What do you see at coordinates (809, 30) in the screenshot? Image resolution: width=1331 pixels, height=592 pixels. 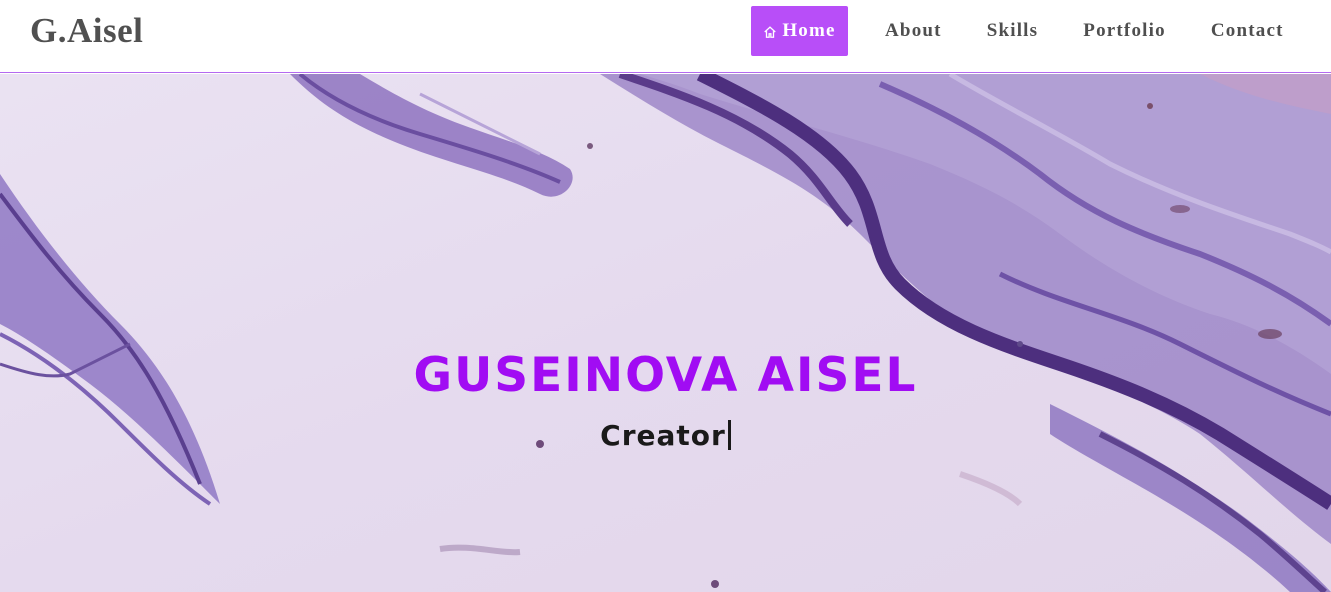 I see `nav-home-label: Home` at bounding box center [809, 30].